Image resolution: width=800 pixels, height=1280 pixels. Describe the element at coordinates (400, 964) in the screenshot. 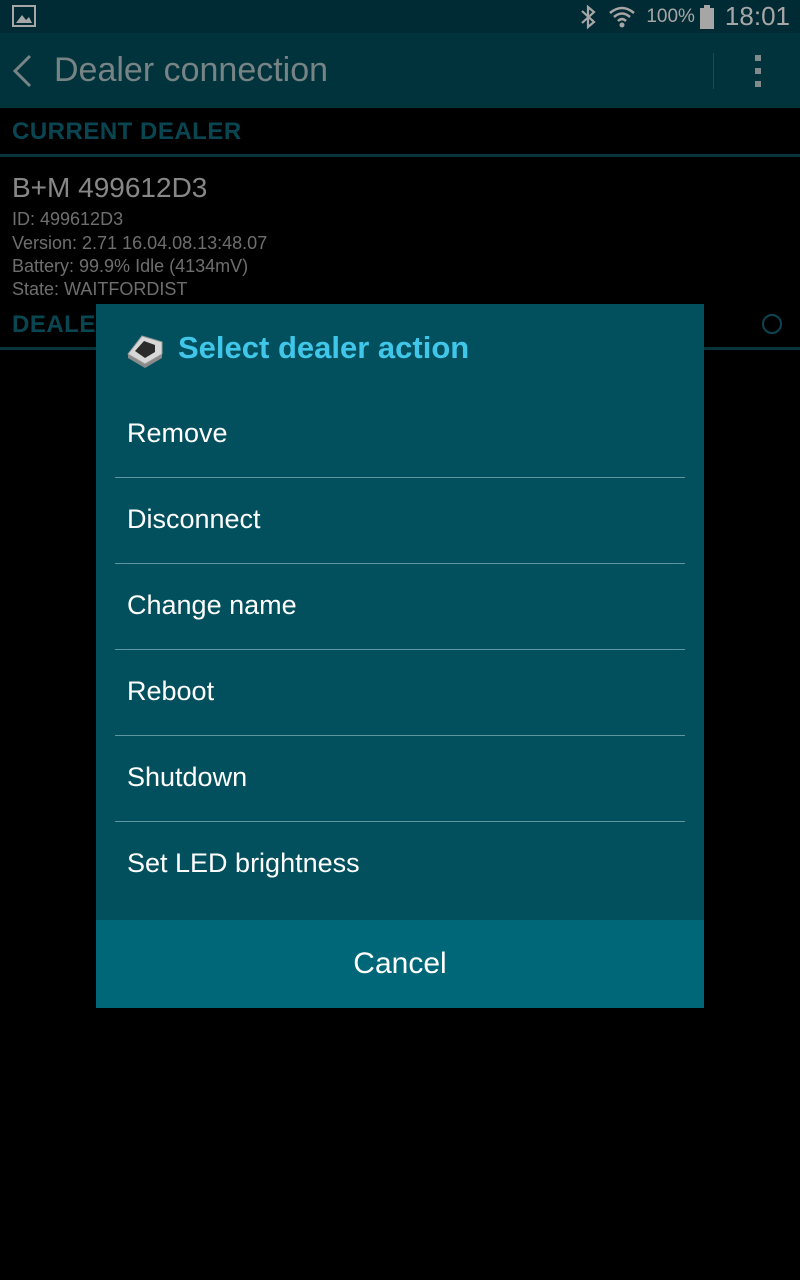

I see `cancel-button: Cancel` at that location.